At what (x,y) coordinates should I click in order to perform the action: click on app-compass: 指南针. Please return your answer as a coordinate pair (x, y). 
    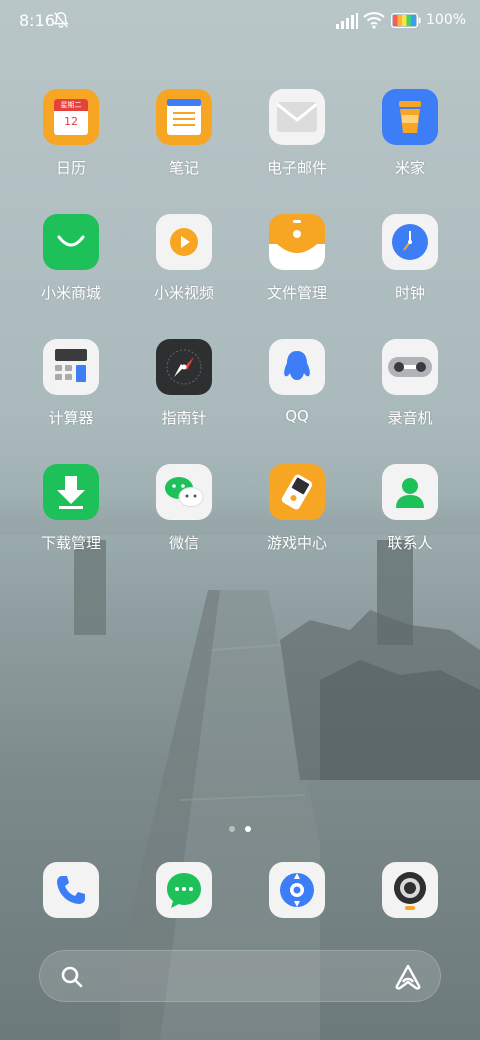
    Looking at the image, I should click on (184, 383).